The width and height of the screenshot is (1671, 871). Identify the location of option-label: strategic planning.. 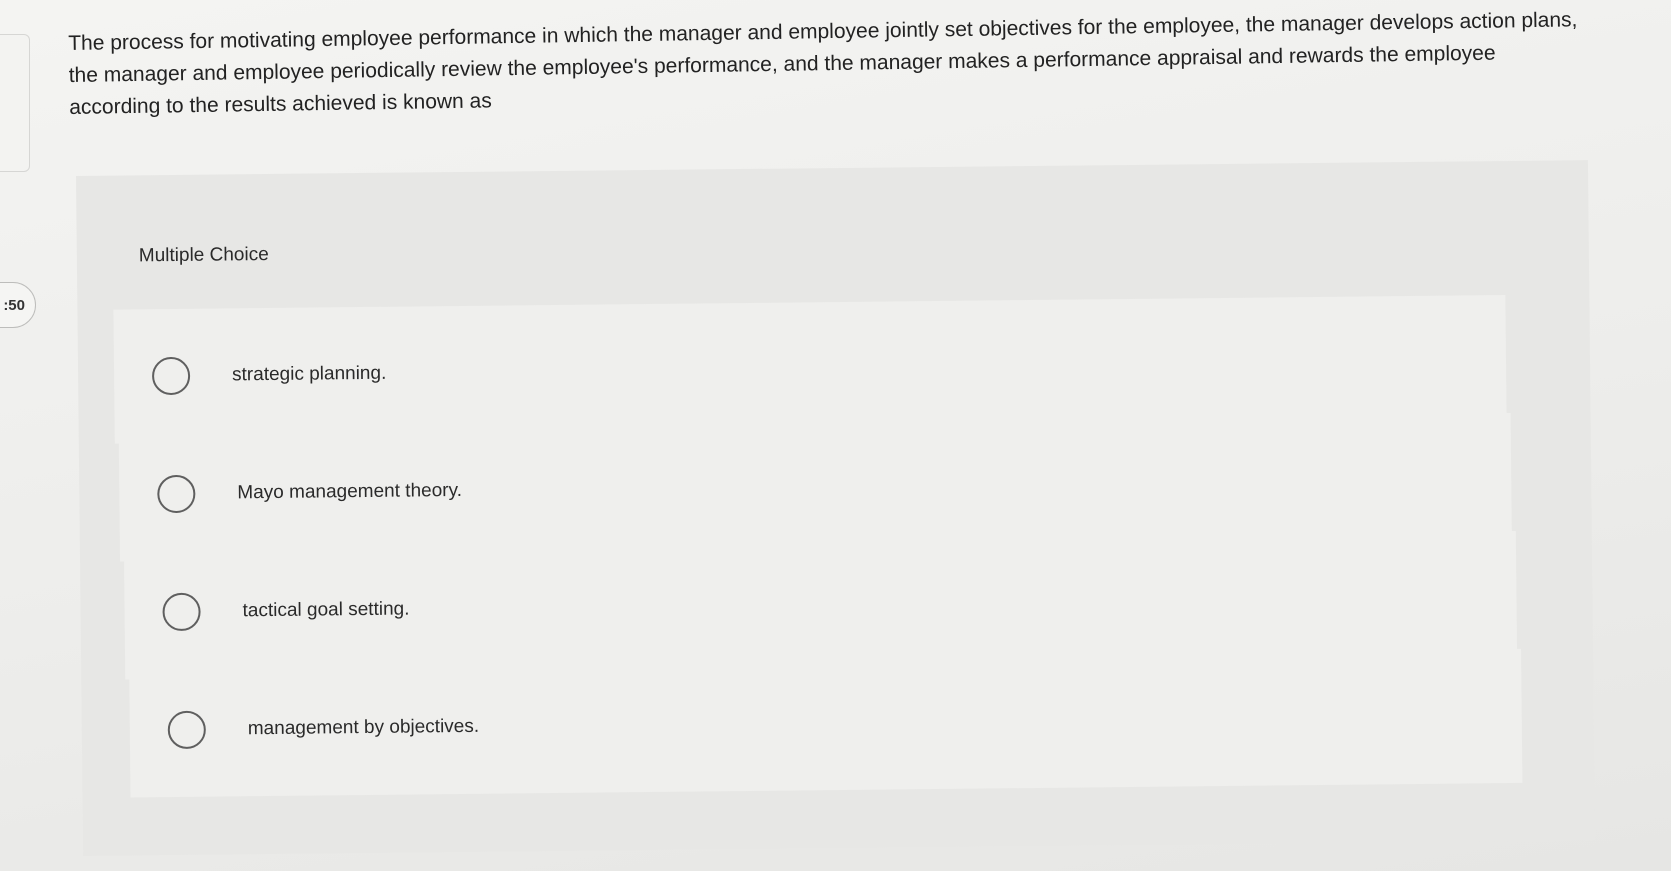
(309, 374).